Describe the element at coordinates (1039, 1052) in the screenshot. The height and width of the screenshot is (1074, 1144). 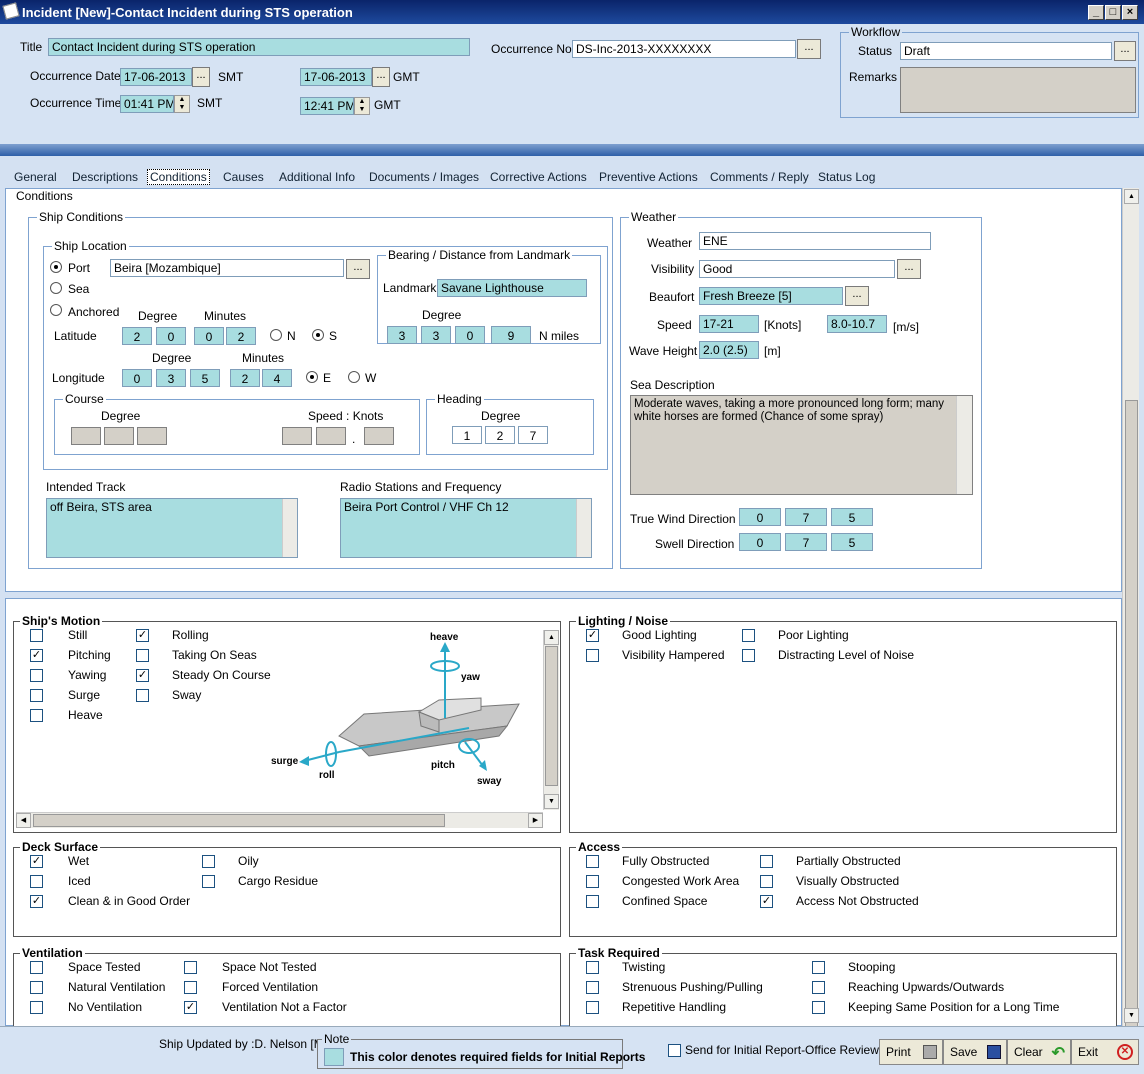
I see `clear-button: Clear ↶` at that location.